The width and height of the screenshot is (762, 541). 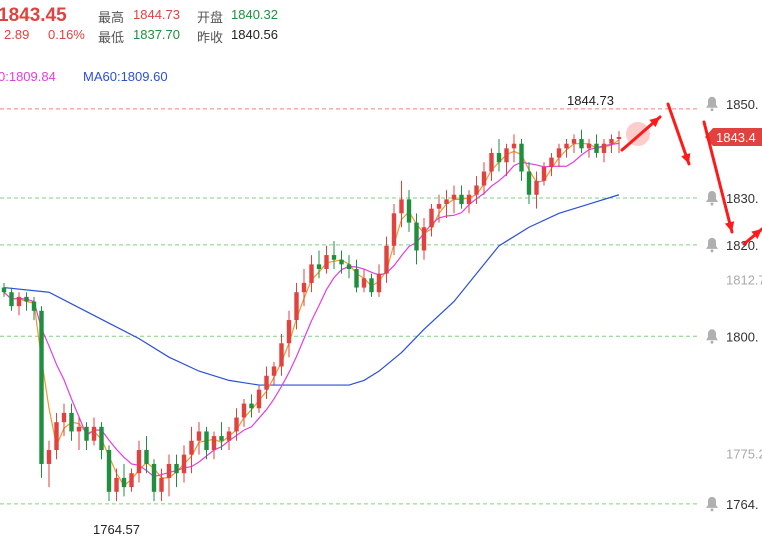 What do you see at coordinates (744, 280) in the screenshot?
I see `price-level-label: 1812.7` at bounding box center [744, 280].